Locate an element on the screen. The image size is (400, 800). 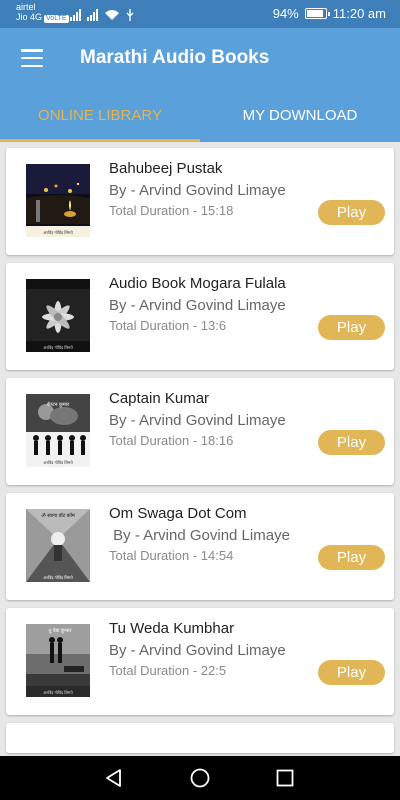
app-bar: Marathi Audio Books is located at coordinates (200, 59).